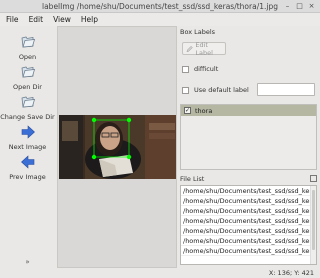 Image resolution: width=320 pixels, height=278 pixels. I want to click on arrow-left-icon, so click(27, 162).